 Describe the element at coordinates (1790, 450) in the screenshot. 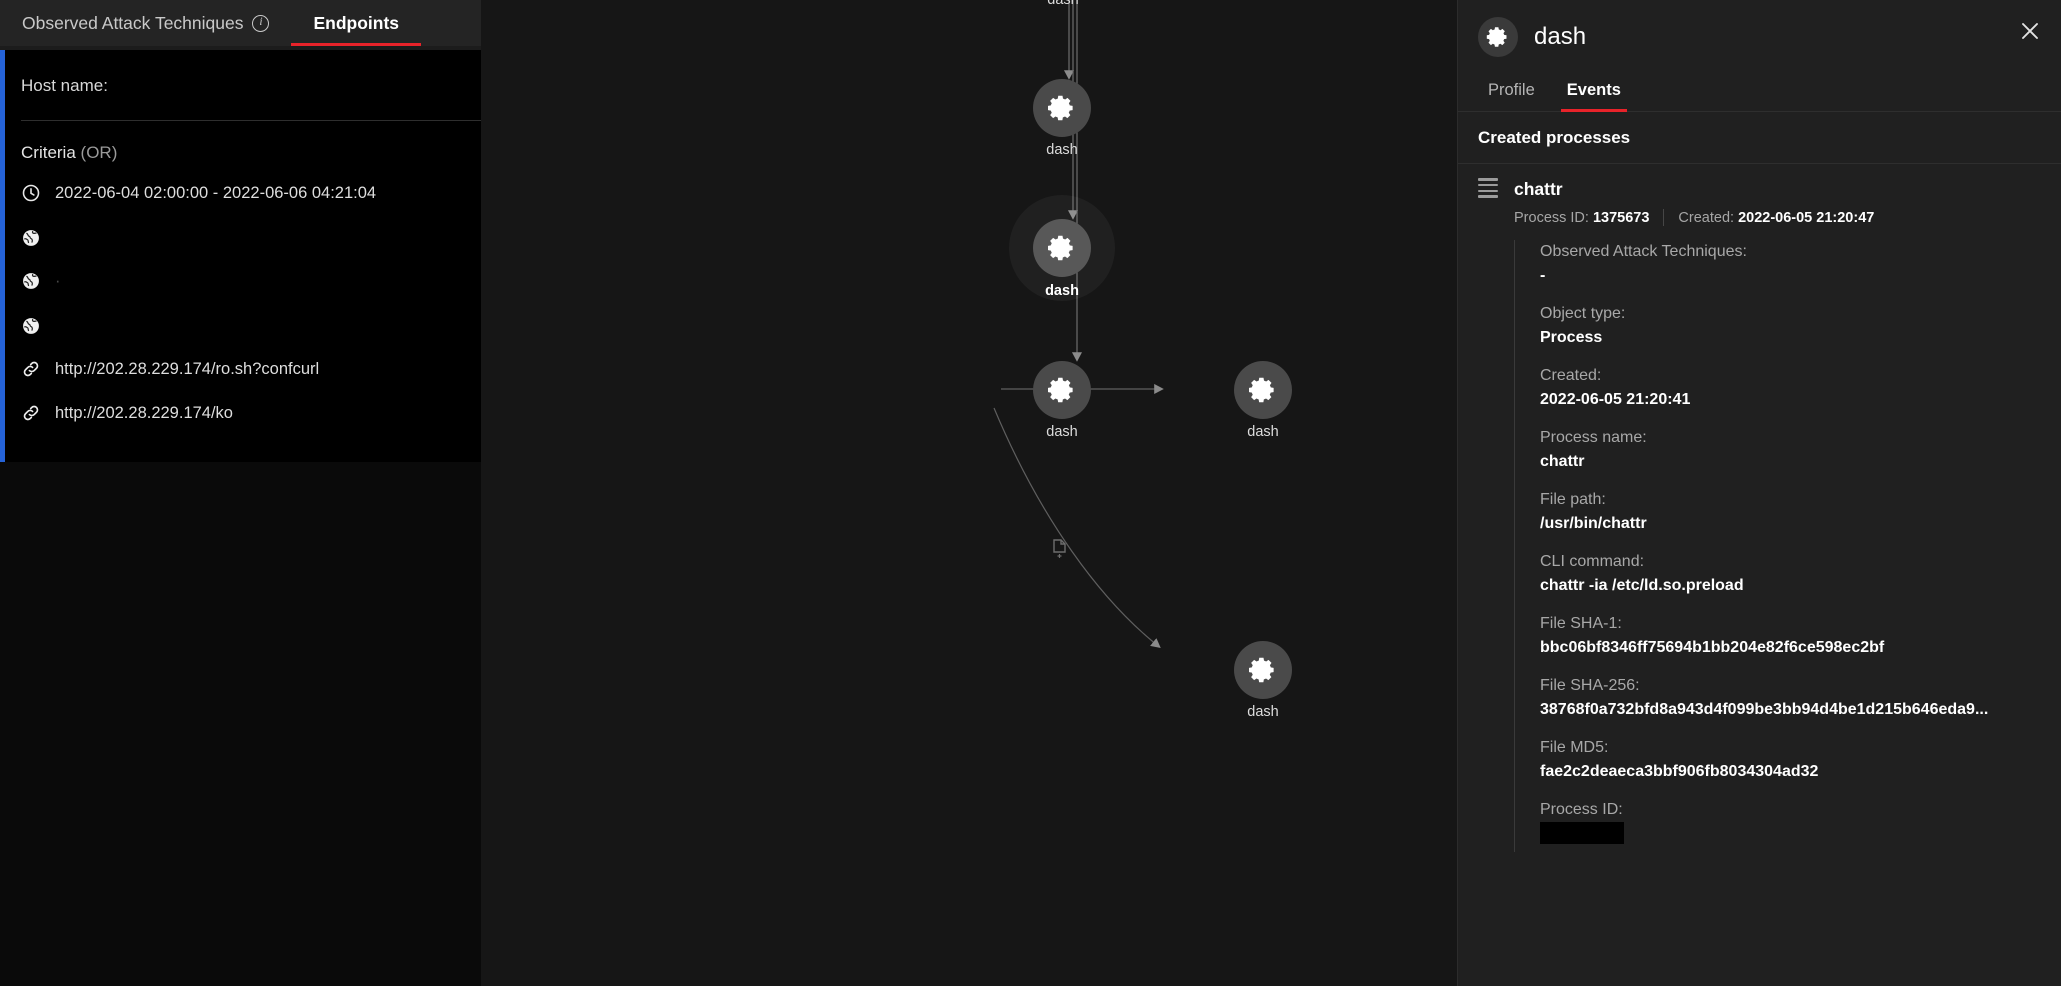

I see `field-process-name: Process name: chattr` at that location.